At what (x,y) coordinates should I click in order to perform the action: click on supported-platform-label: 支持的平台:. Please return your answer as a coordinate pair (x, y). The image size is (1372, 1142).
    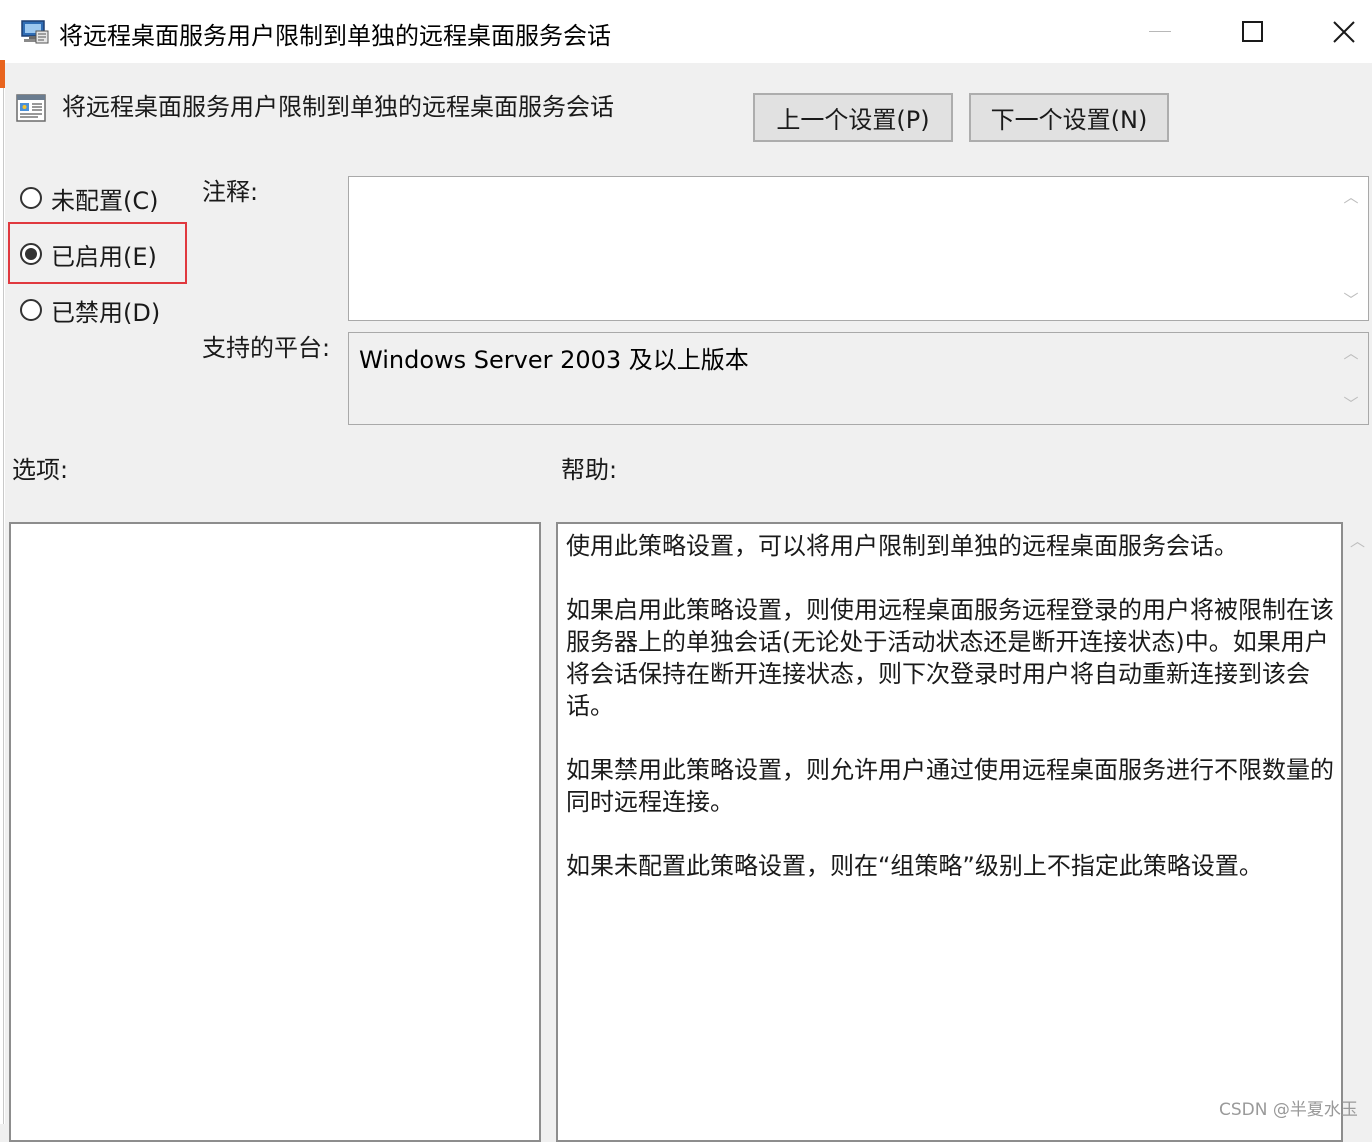
    Looking at the image, I should click on (266, 348).